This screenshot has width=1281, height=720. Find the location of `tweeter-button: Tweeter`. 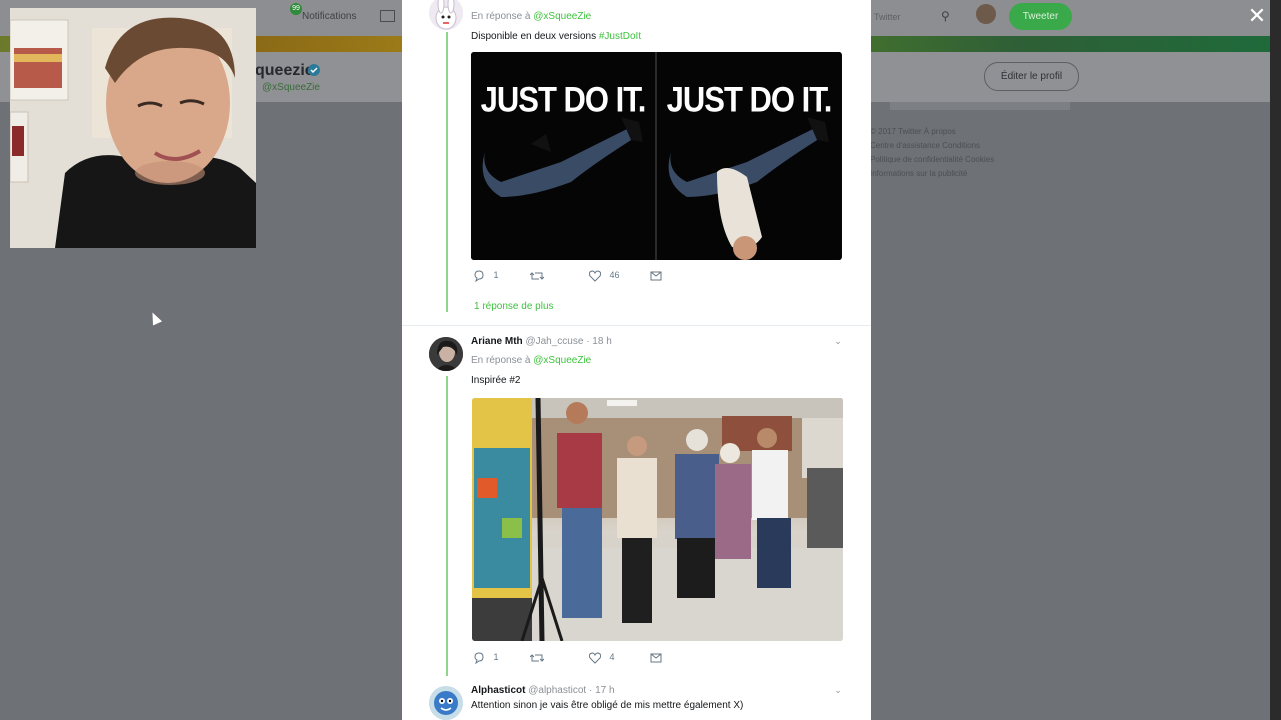

tweeter-button: Tweeter is located at coordinates (1040, 16).